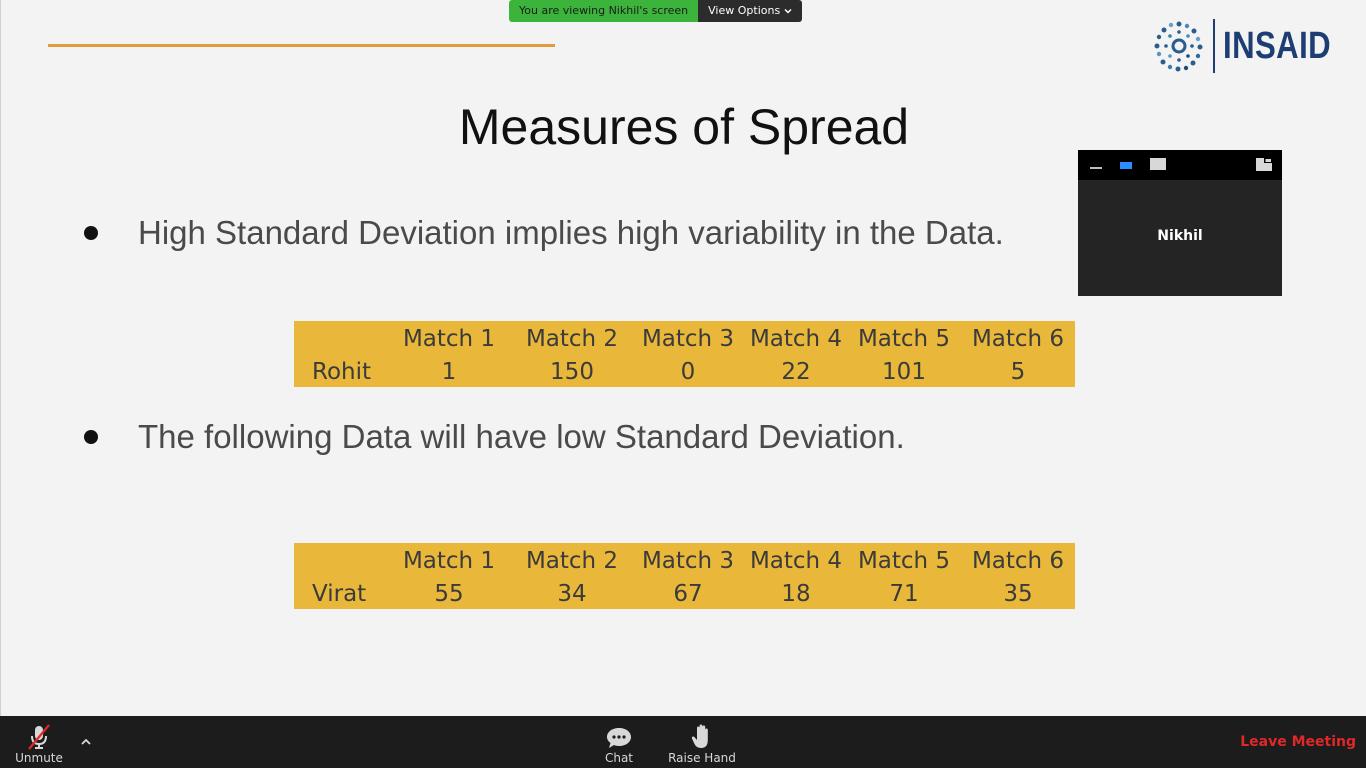  I want to click on raise-hand-label: Raise Hand, so click(702, 758).